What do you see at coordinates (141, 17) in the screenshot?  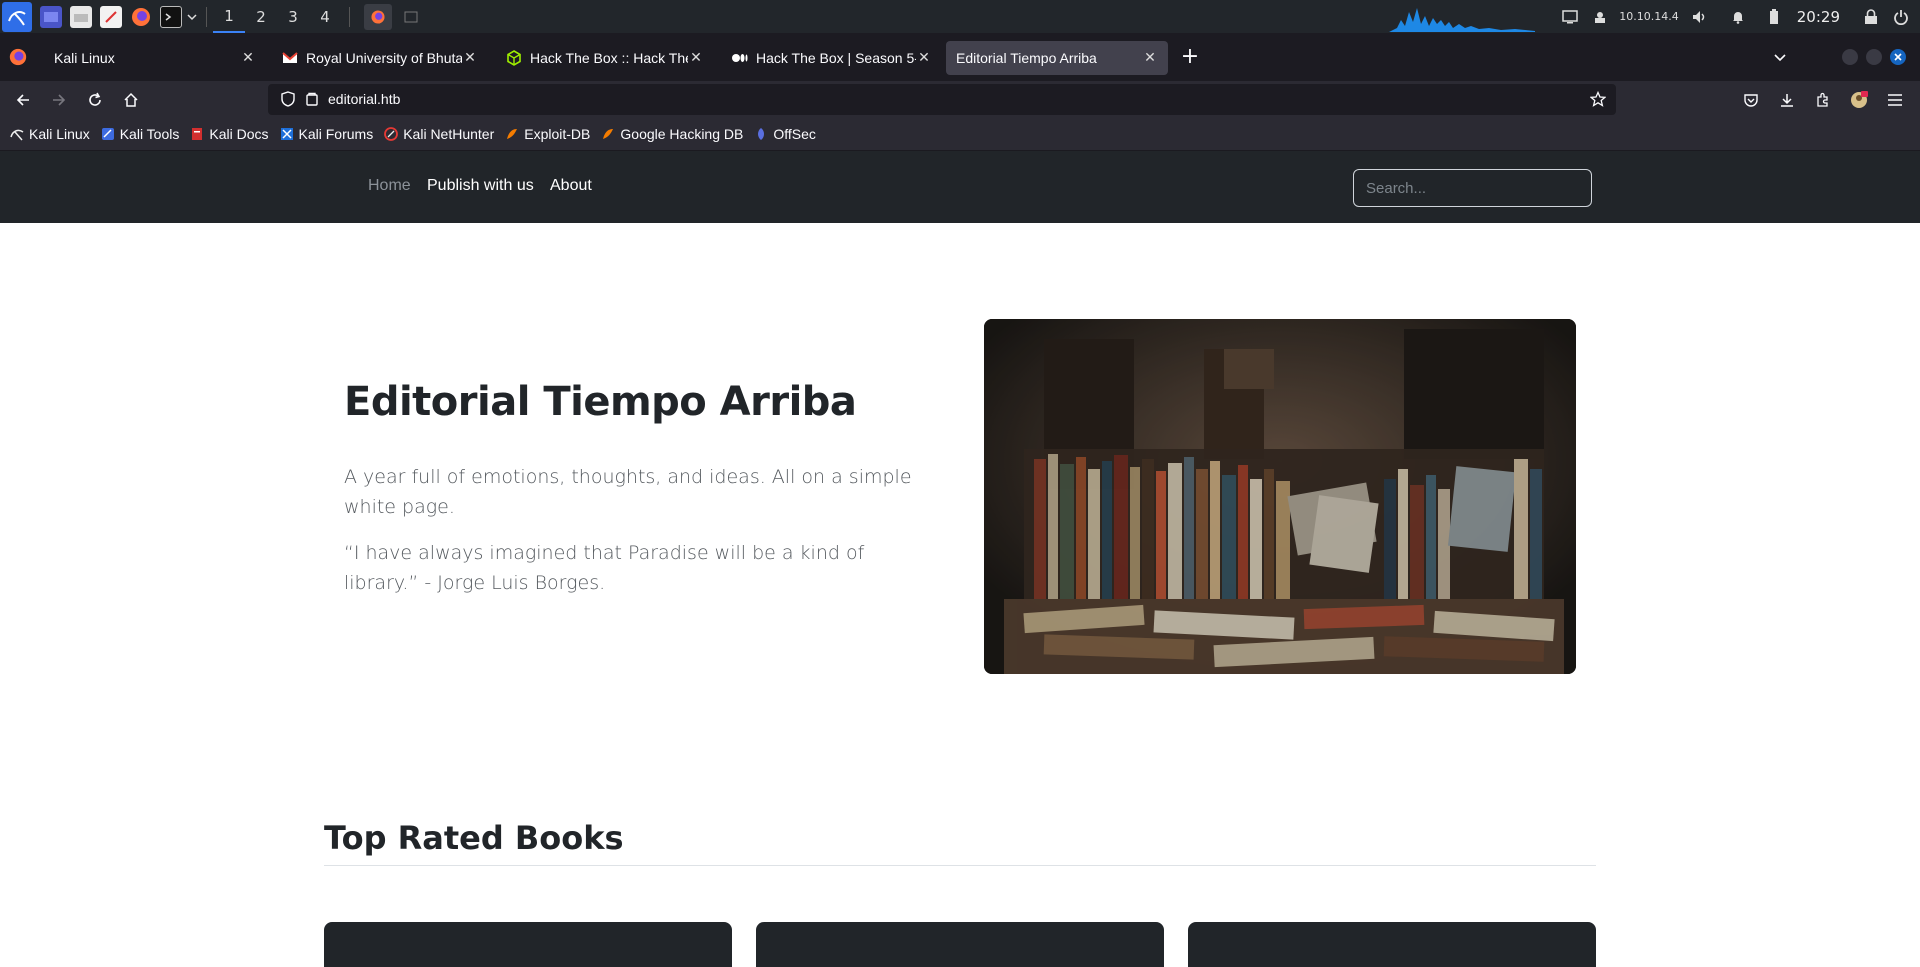 I see `firefox-launcher-icon` at bounding box center [141, 17].